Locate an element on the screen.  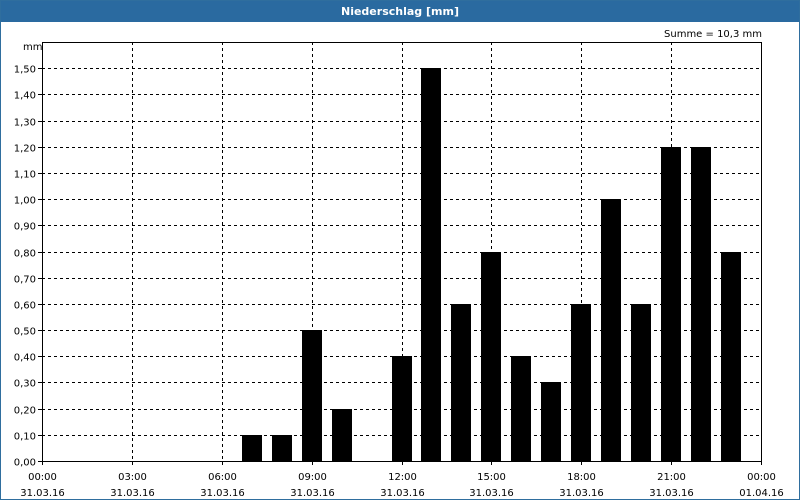
x-tick-time-label: 21:00 is located at coordinates (671, 477).